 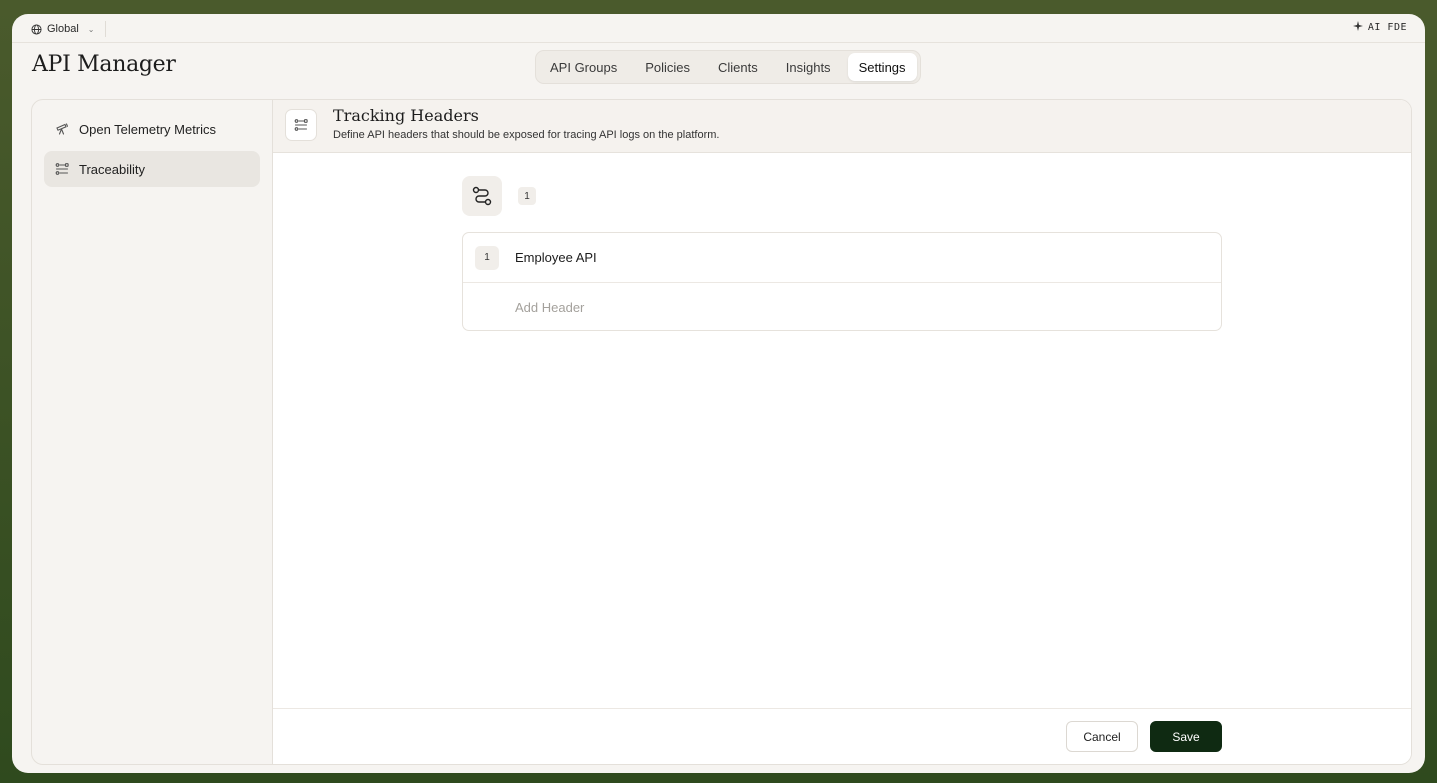 What do you see at coordinates (549, 307) in the screenshot?
I see `add-header-input: Add Header` at bounding box center [549, 307].